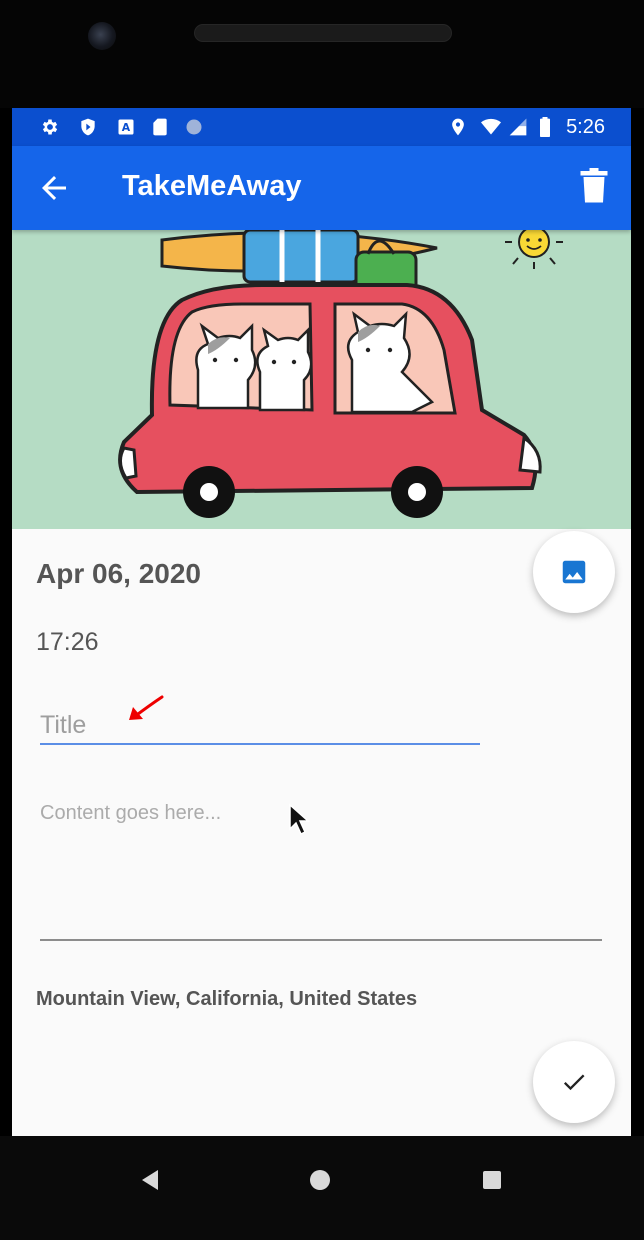  I want to click on nav-home-icon, so click(320, 1180).